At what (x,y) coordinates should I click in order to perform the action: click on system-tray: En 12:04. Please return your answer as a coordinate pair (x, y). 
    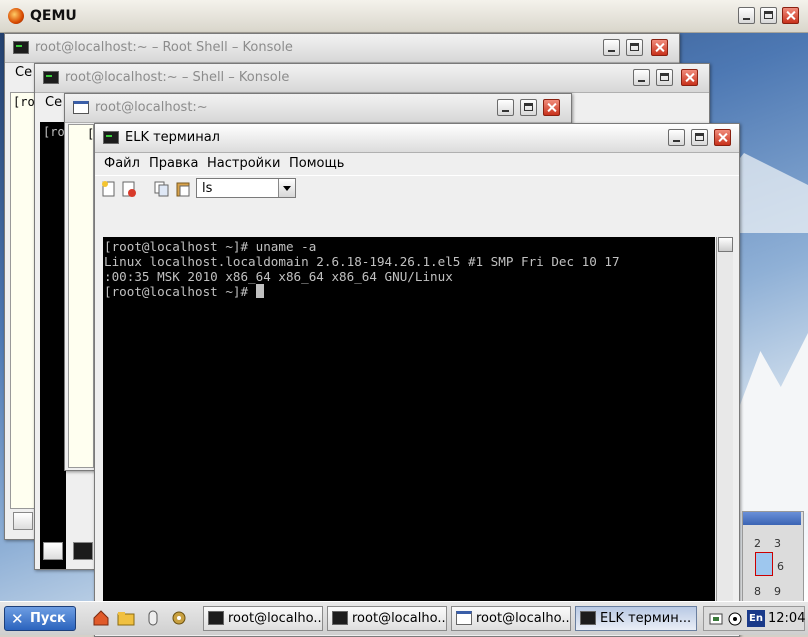
    Looking at the image, I should click on (754, 618).